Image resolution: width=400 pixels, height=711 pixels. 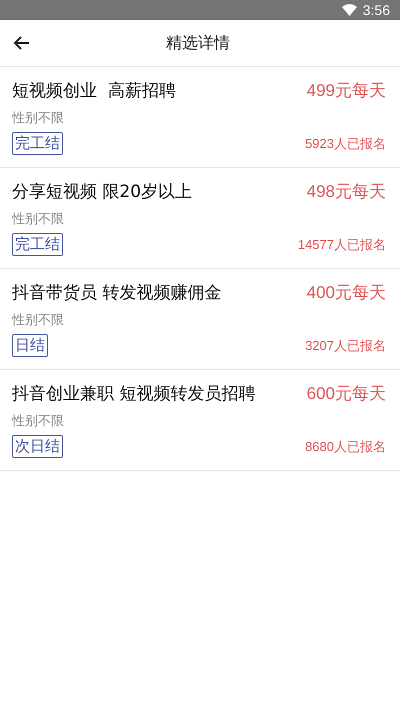 What do you see at coordinates (37, 446) in the screenshot?
I see `settlement-tag: 次日结` at bounding box center [37, 446].